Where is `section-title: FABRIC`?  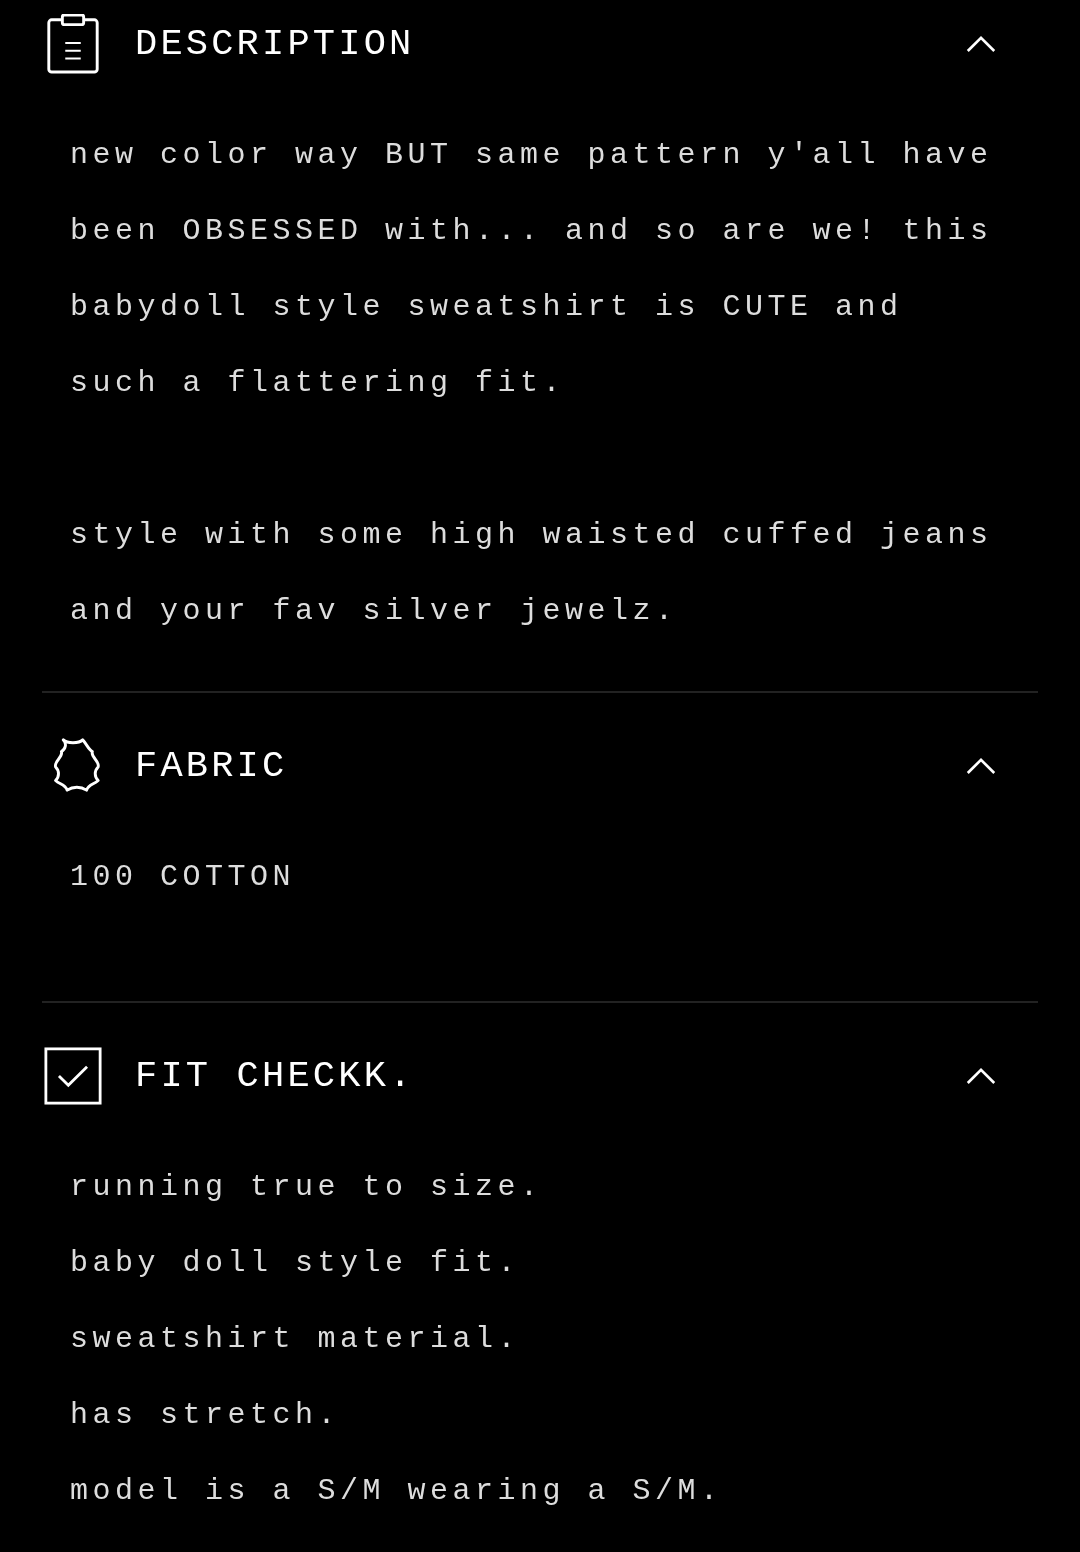
section-title: FABRIC is located at coordinates (212, 766).